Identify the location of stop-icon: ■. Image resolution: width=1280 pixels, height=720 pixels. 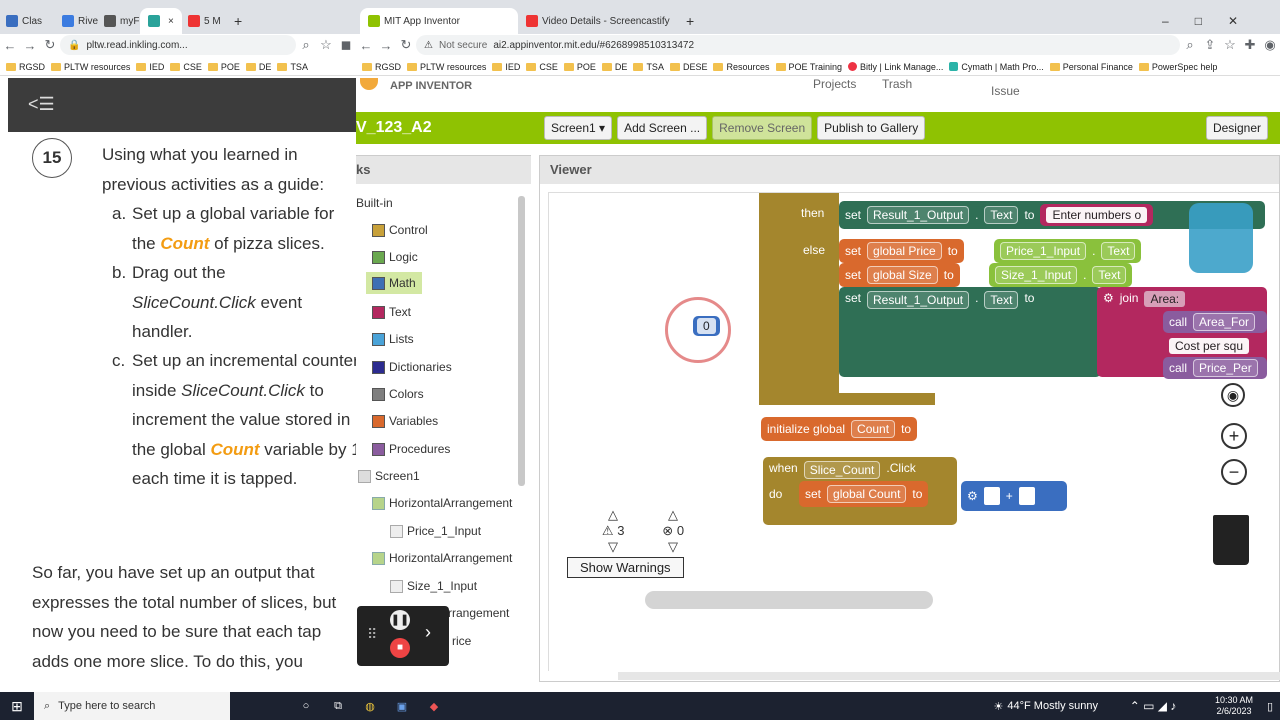
(400, 648).